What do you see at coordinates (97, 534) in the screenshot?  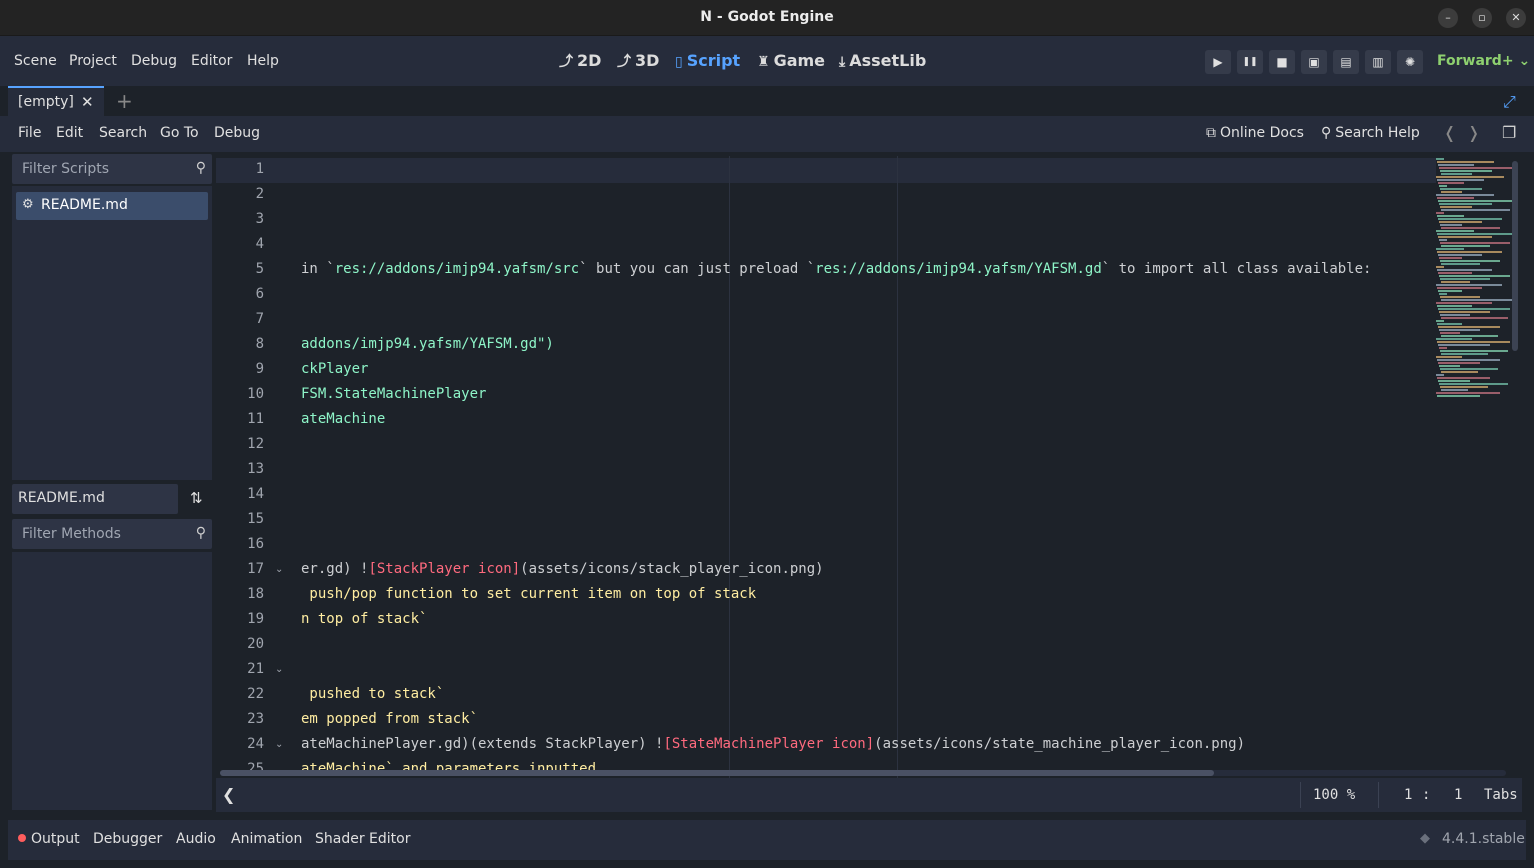 I see `filter-methods-input` at bounding box center [97, 534].